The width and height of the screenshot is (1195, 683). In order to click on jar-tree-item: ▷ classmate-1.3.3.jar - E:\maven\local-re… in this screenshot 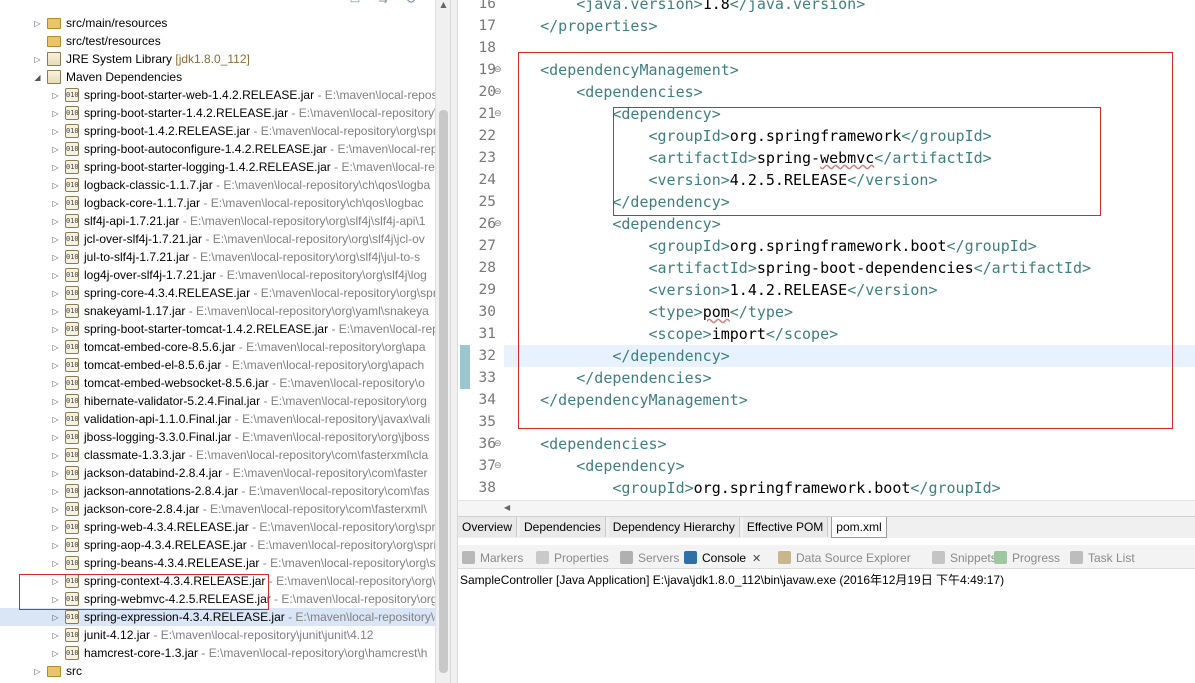, I will do `click(225, 455)`.